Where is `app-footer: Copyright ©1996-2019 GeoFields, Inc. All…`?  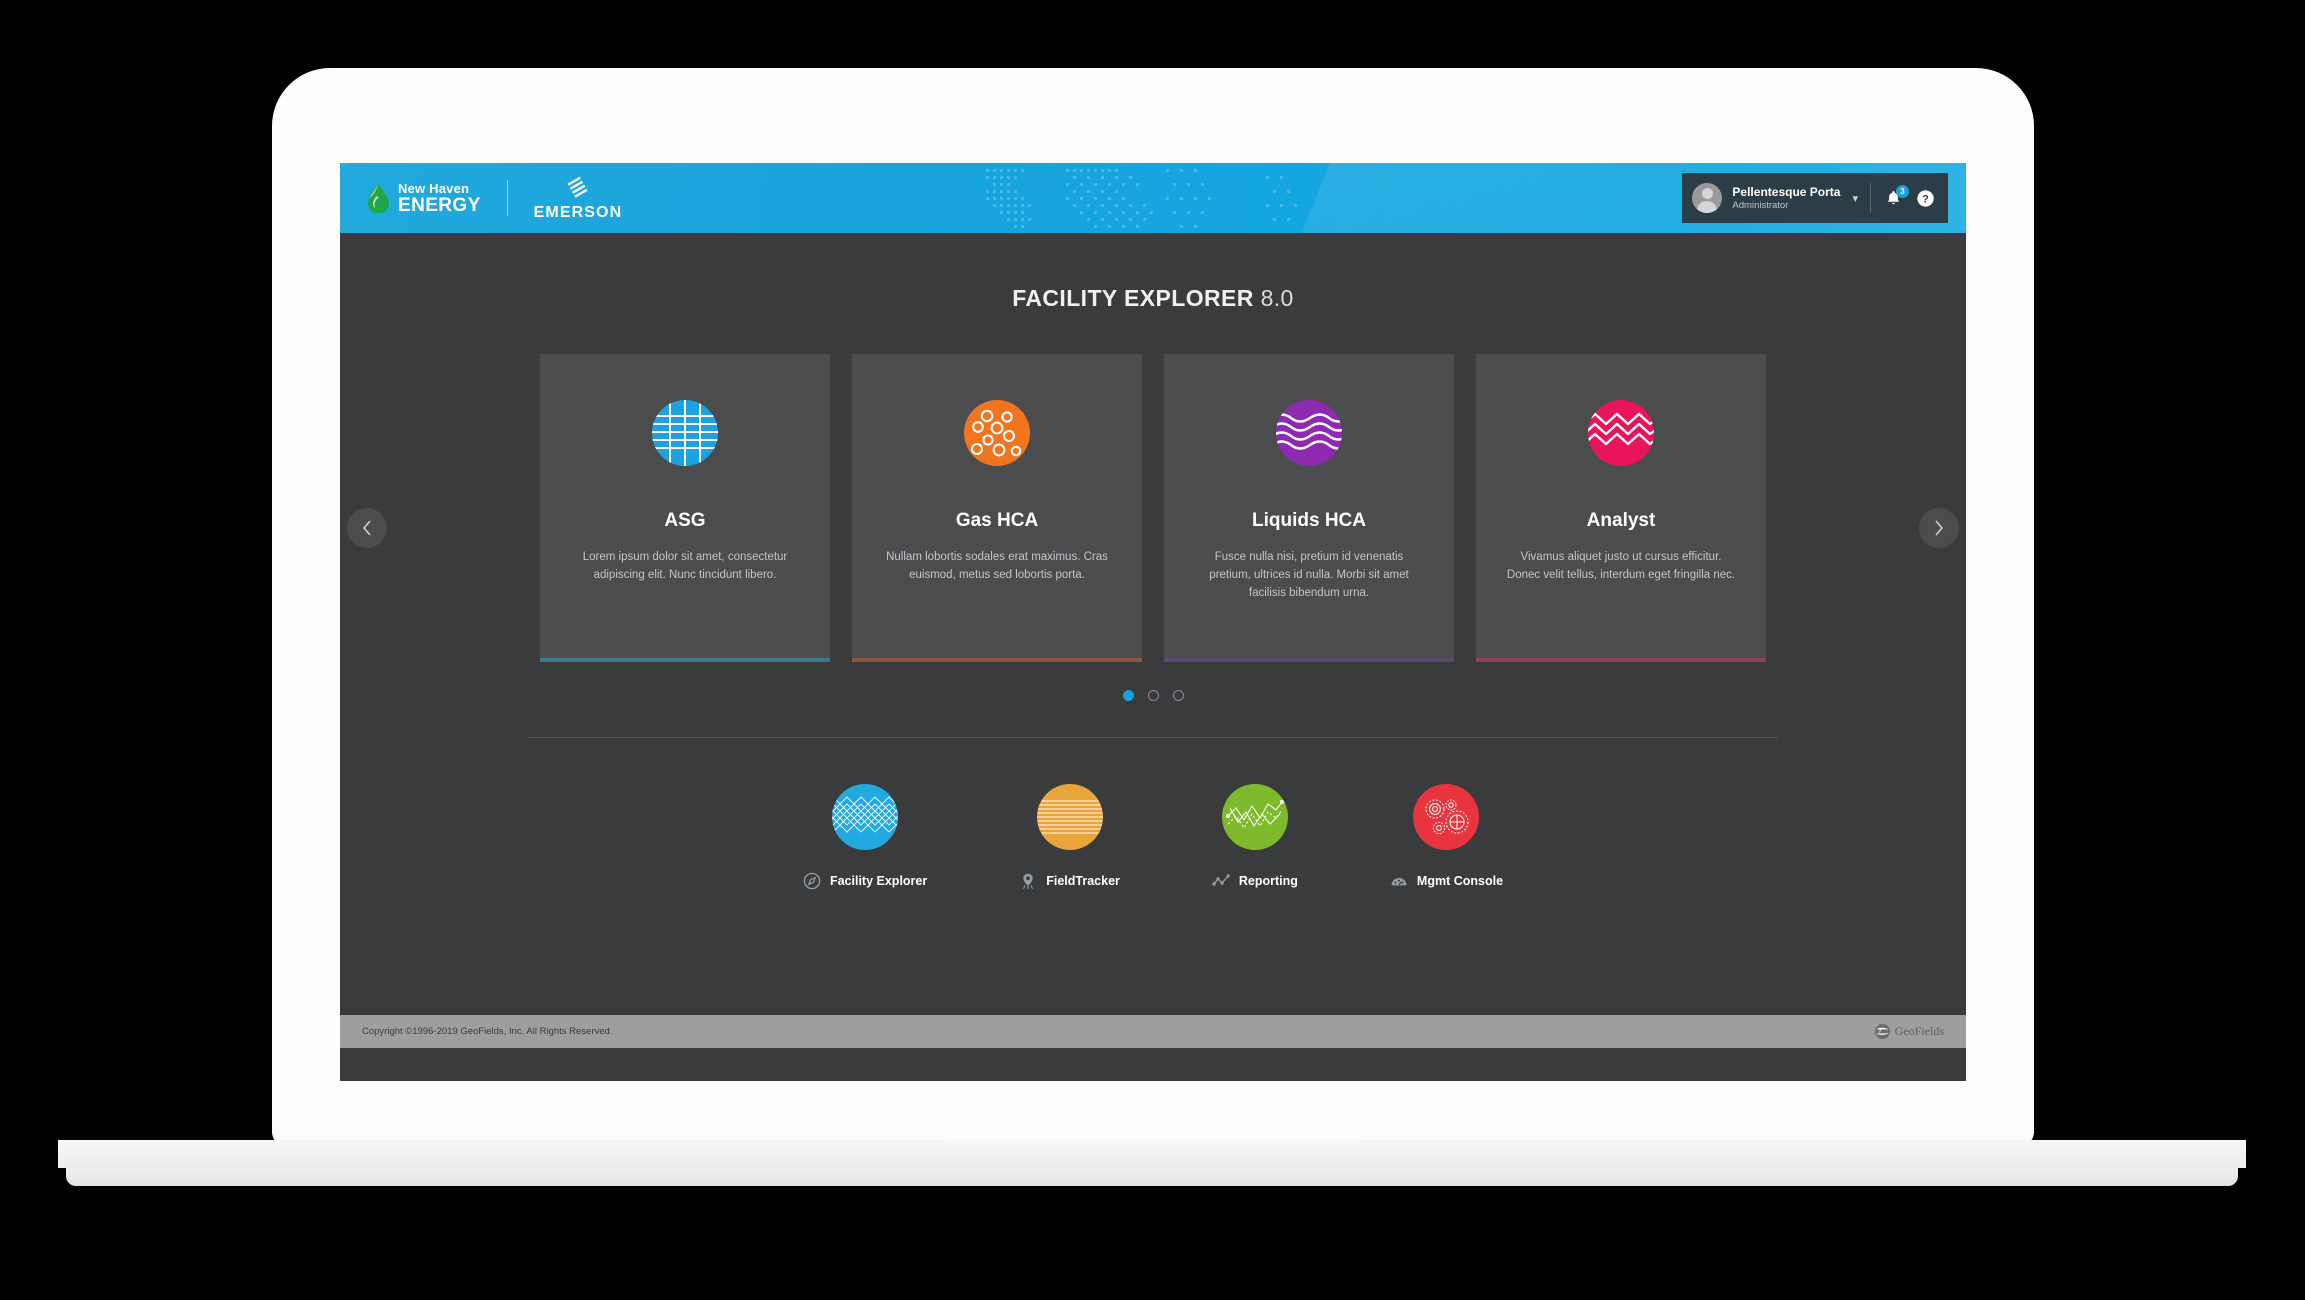 app-footer: Copyright ©1996-2019 GeoFields, Inc. All… is located at coordinates (1153, 1031).